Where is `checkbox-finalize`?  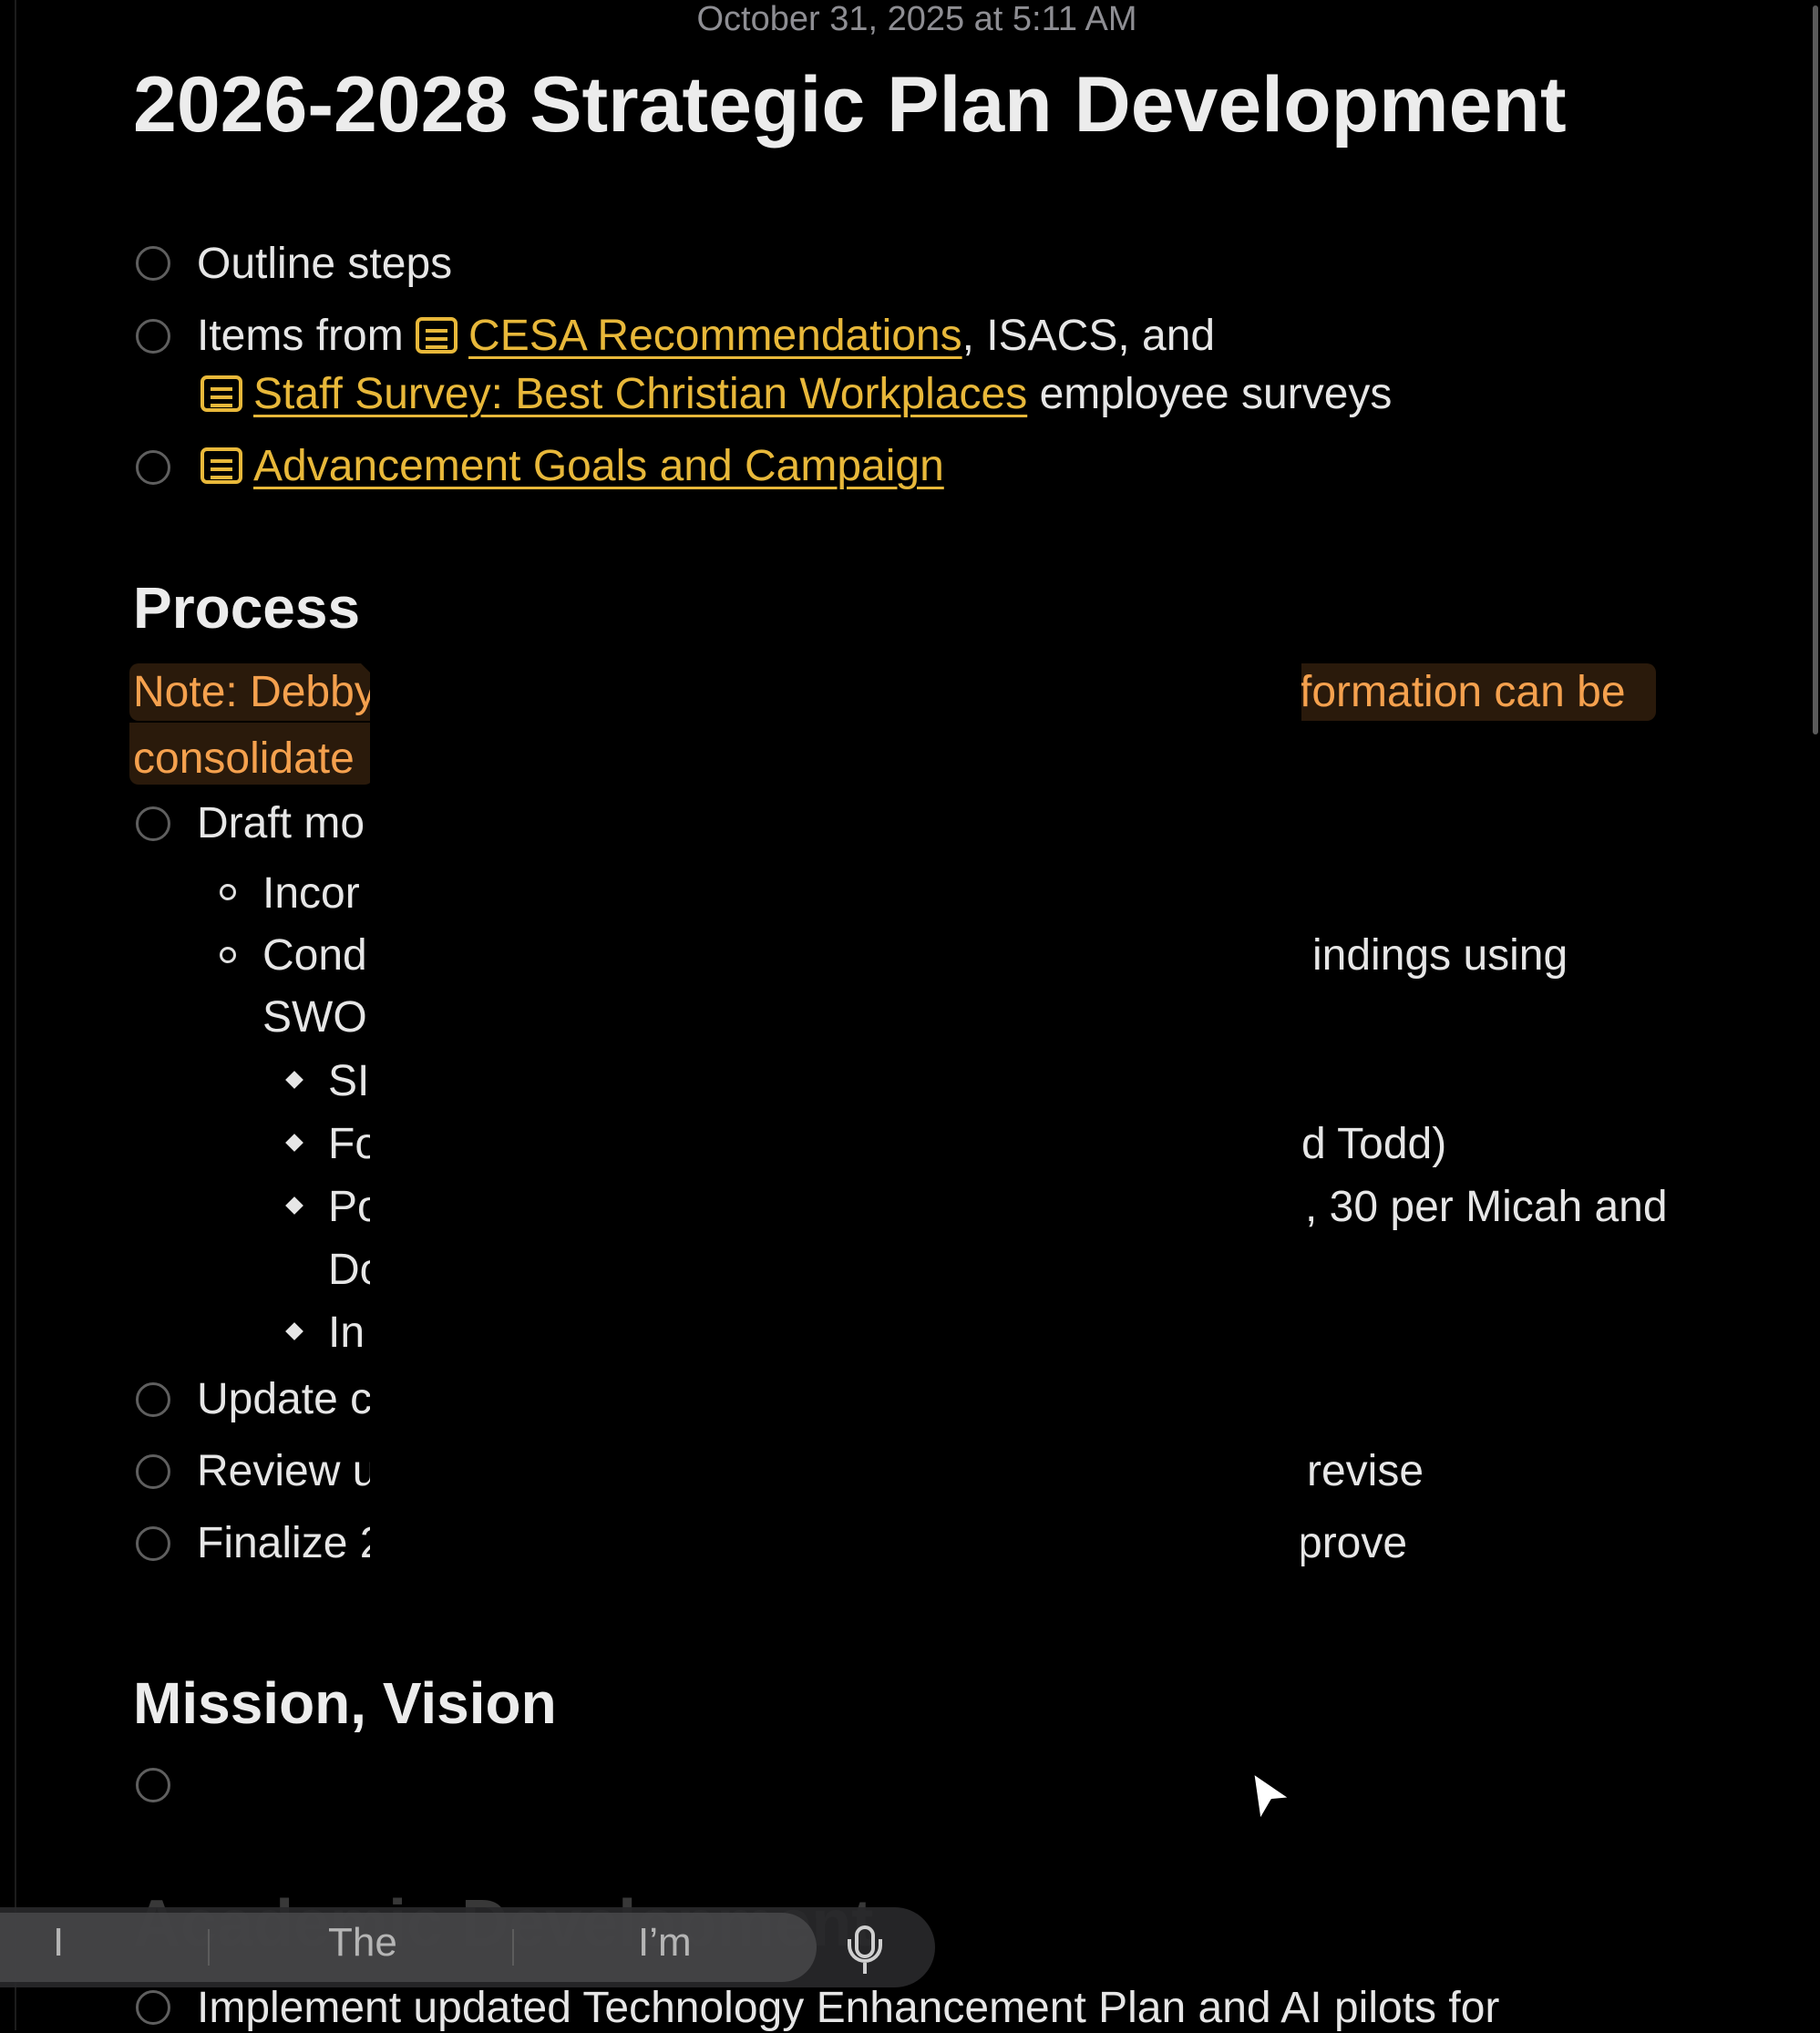
checkbox-finalize is located at coordinates (153, 1543).